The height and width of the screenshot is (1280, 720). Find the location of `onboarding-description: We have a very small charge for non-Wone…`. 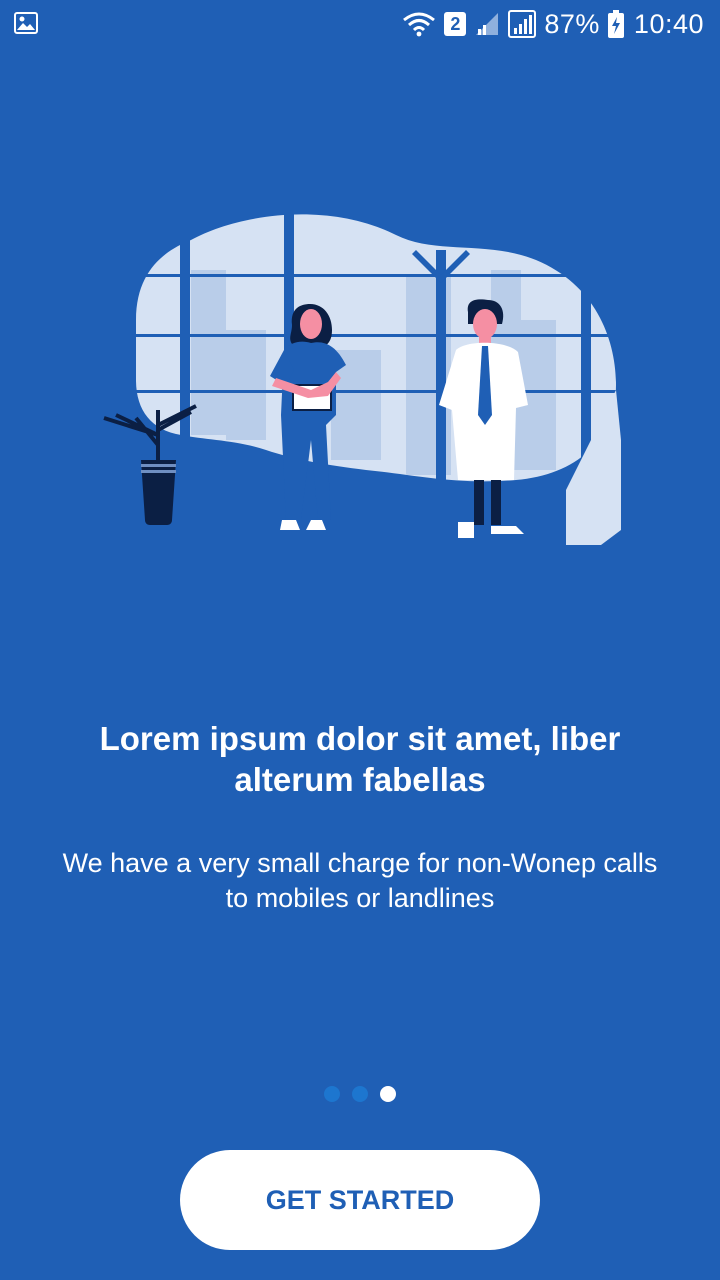

onboarding-description: We have a very small charge for non-Wone… is located at coordinates (360, 880).